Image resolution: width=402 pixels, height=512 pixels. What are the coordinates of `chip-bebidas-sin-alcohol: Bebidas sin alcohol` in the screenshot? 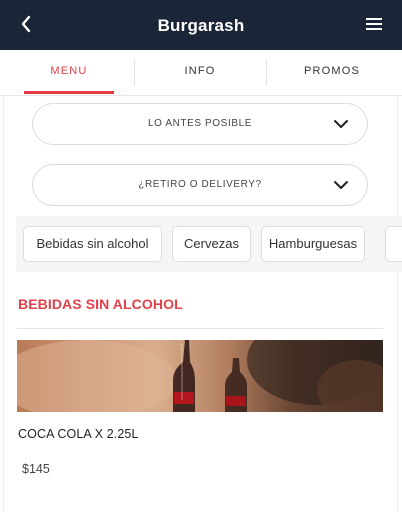 It's located at (92, 244).